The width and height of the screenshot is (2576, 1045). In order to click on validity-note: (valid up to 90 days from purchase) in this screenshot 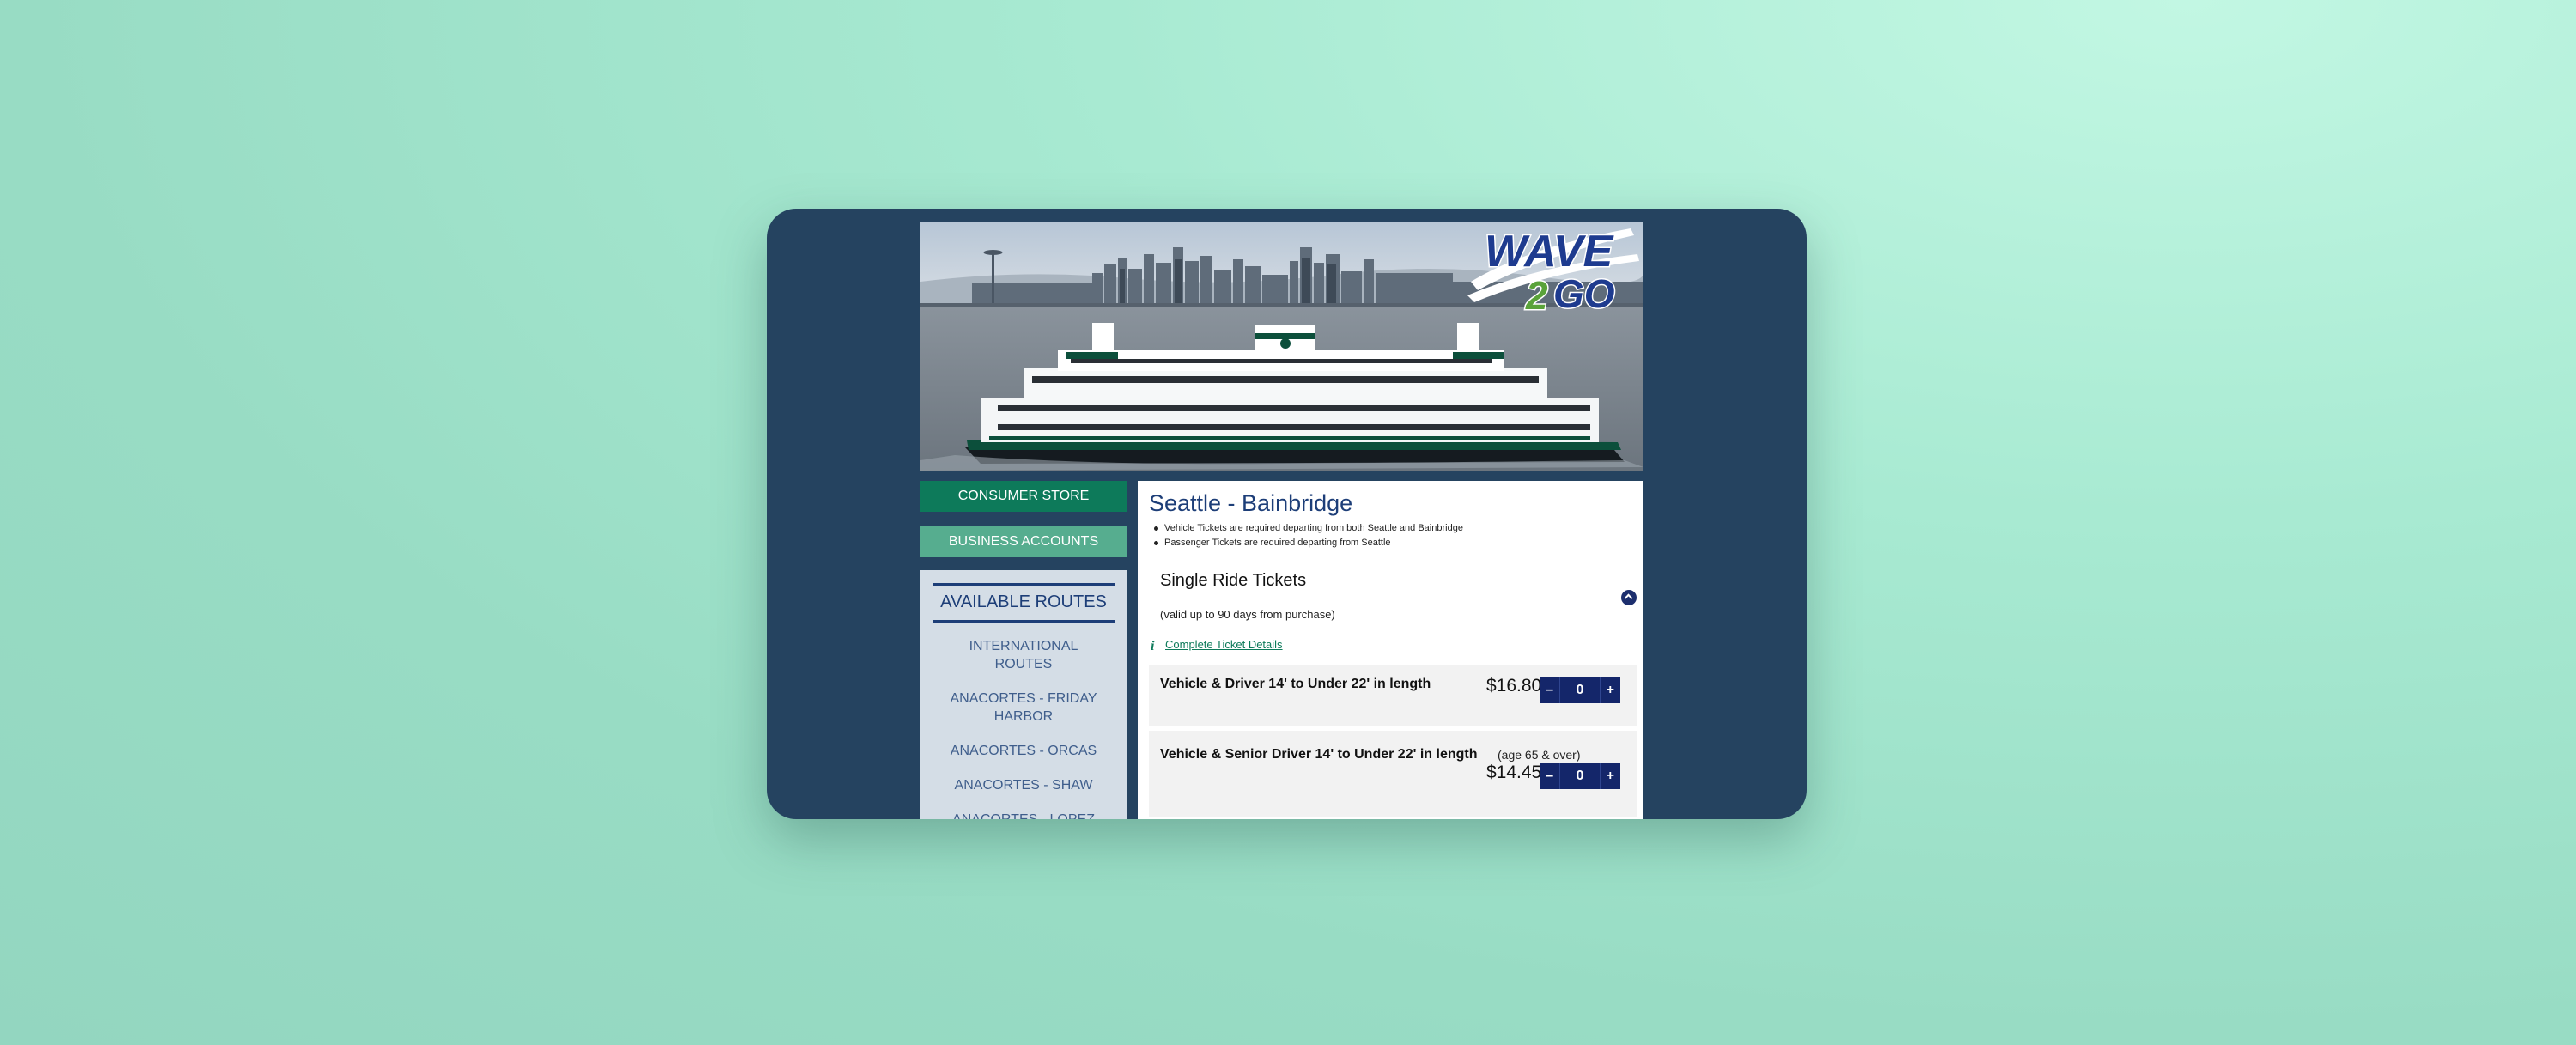, I will do `click(1247, 614)`.